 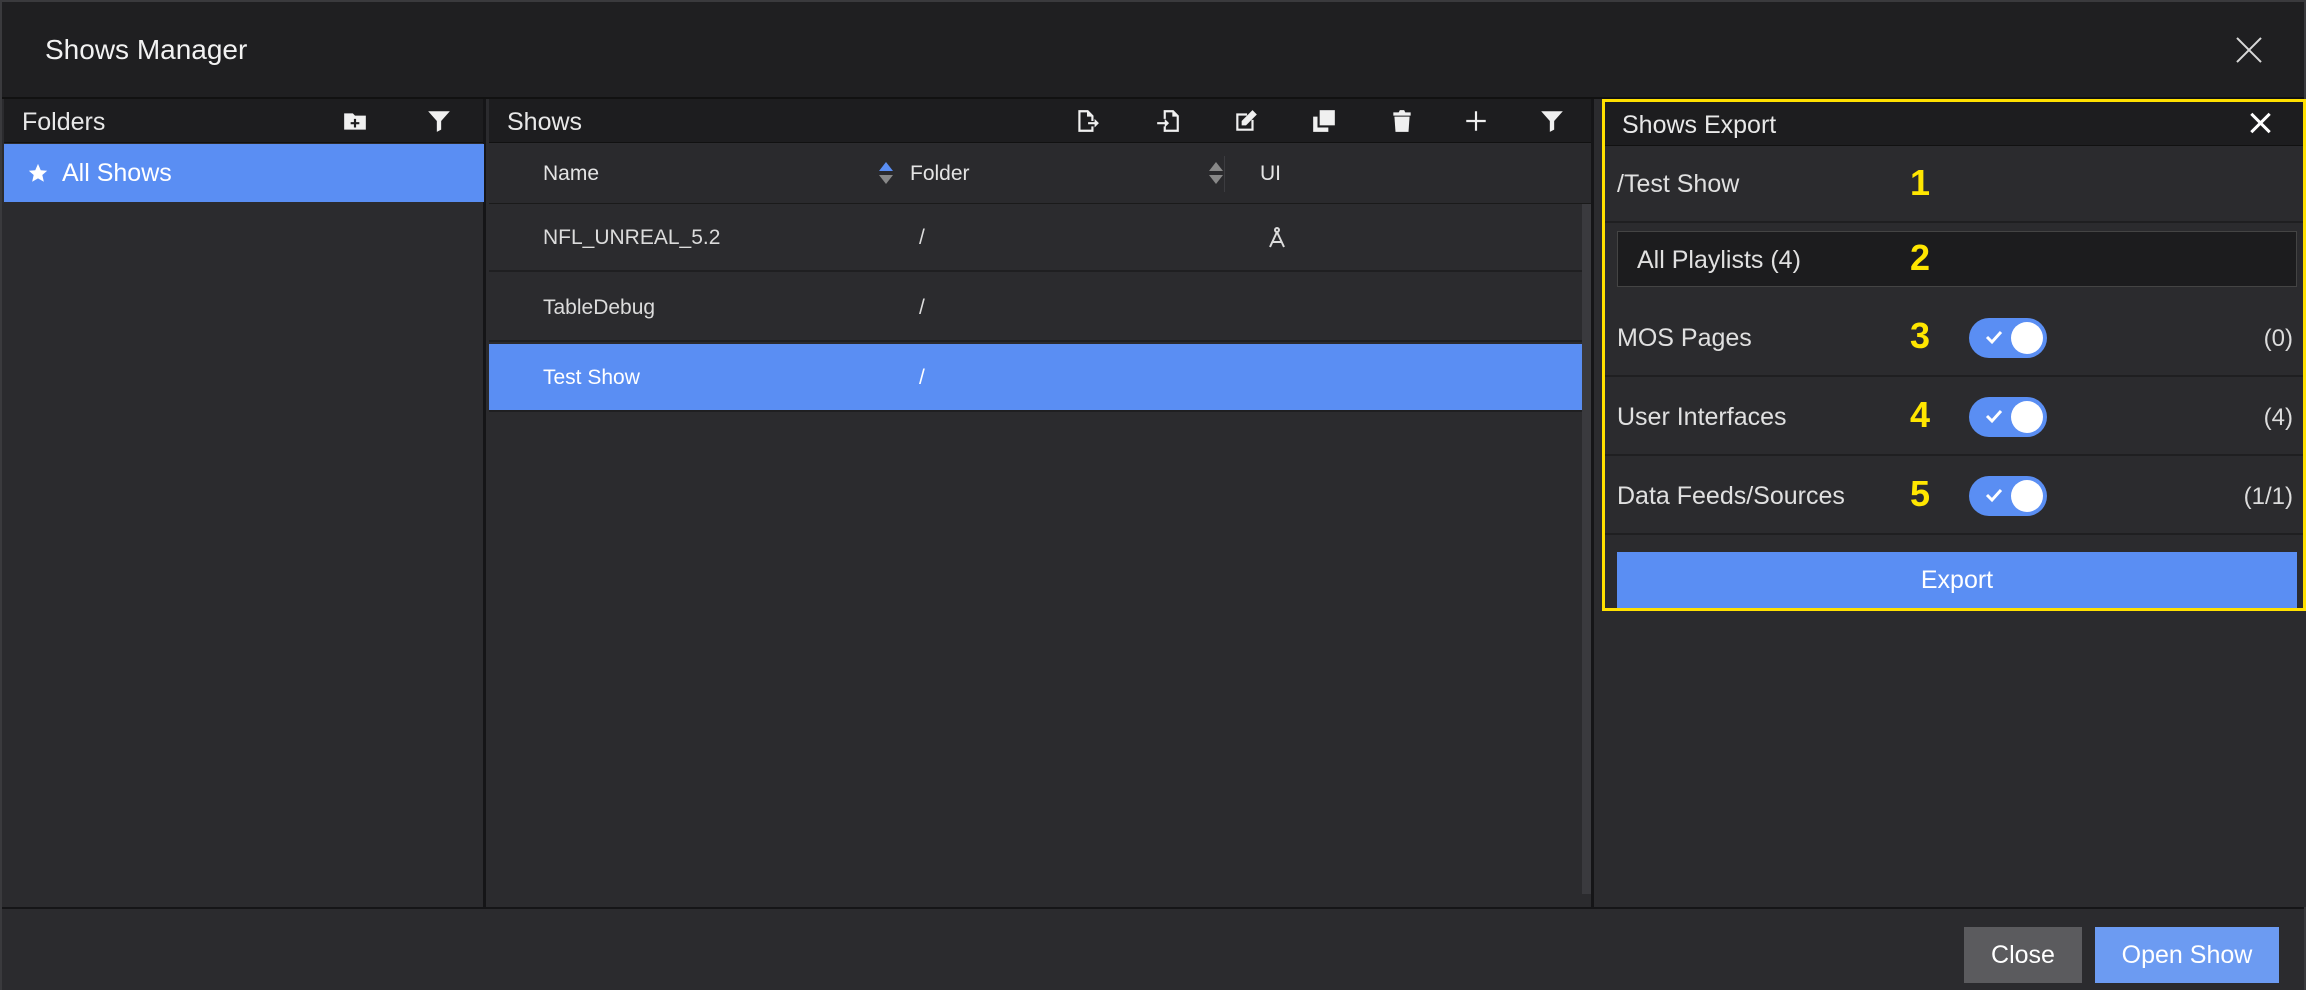 What do you see at coordinates (1224, 174) in the screenshot?
I see `column-divider` at bounding box center [1224, 174].